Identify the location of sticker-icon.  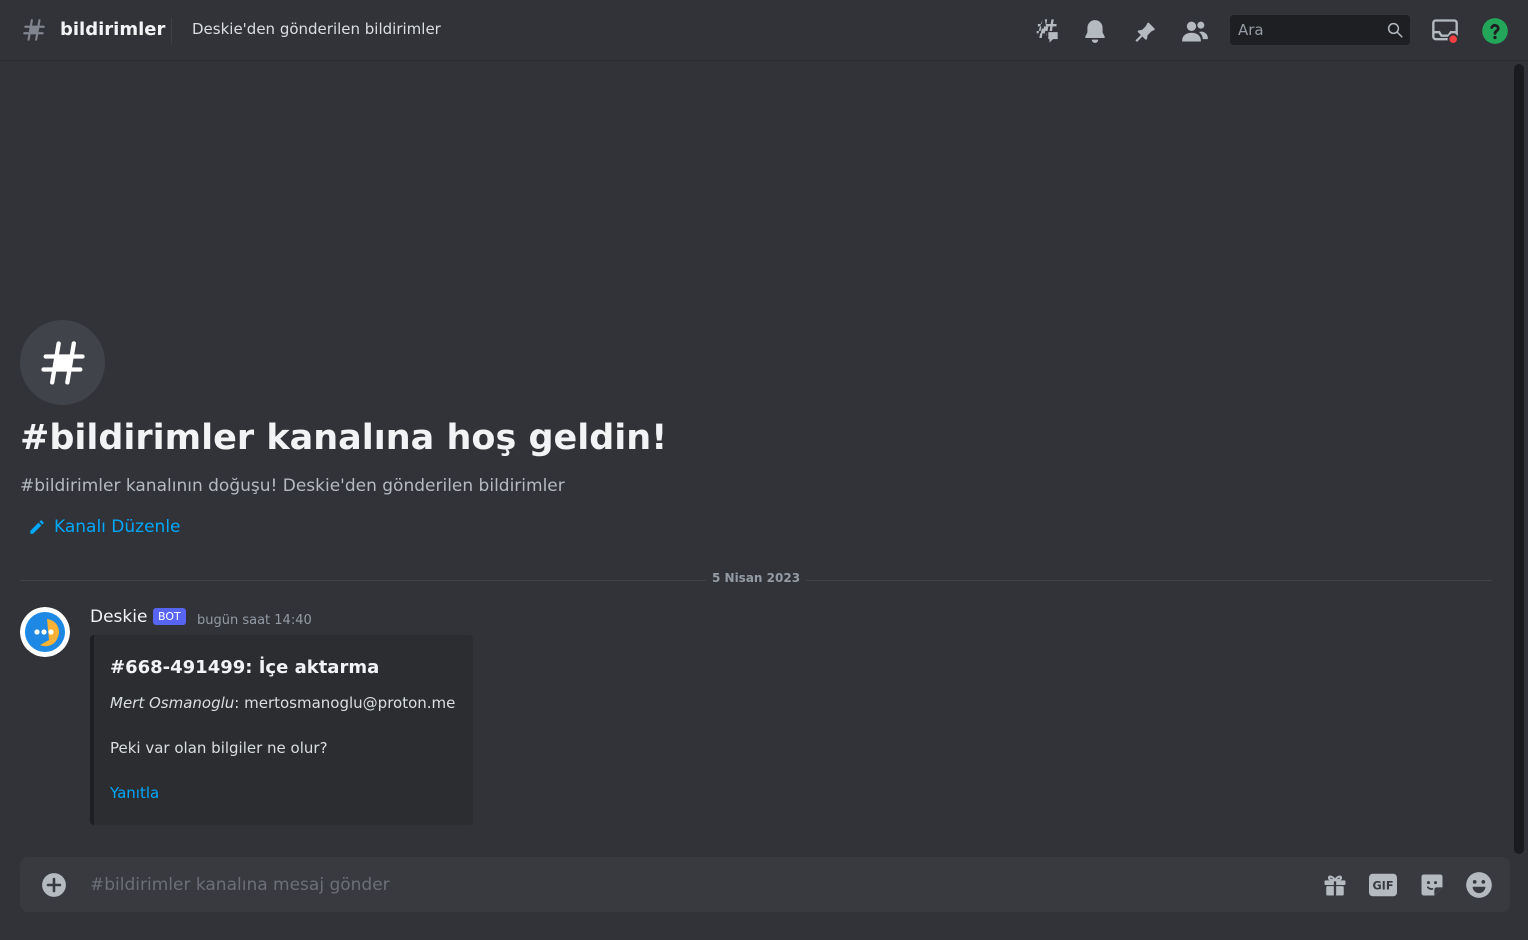
(1432, 885).